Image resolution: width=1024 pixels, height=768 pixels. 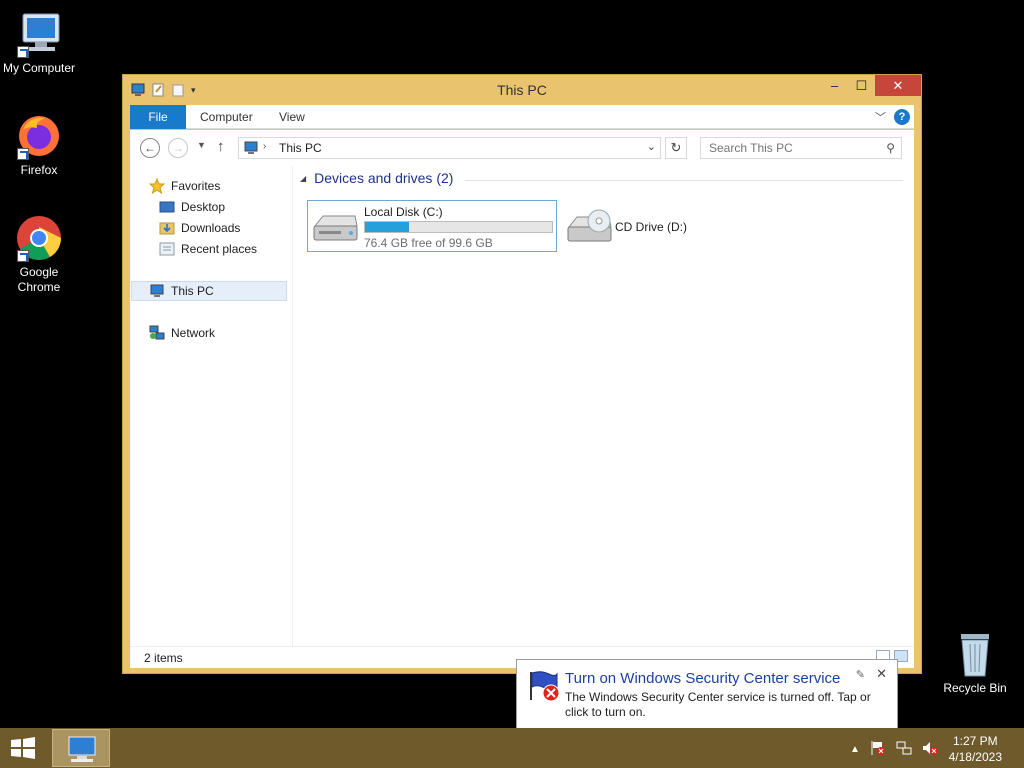 I want to click on pin-icon: ✎, so click(x=860, y=674).